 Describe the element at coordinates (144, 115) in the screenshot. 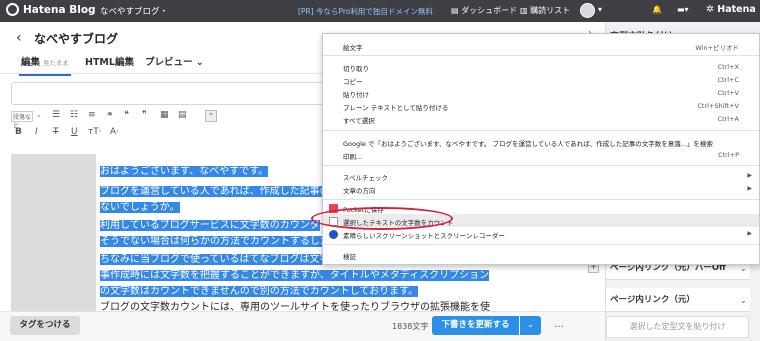

I see `blockquote-icon: ❞` at that location.